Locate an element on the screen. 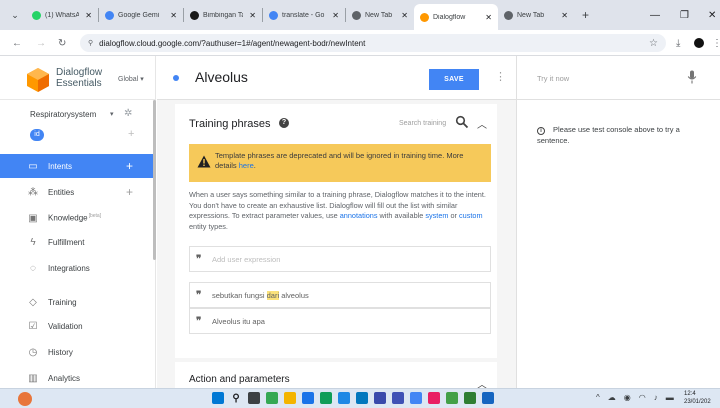 Image resolution: width=720 pixels, height=408 pixels. cloud-icon: ☁ is located at coordinates (612, 397).